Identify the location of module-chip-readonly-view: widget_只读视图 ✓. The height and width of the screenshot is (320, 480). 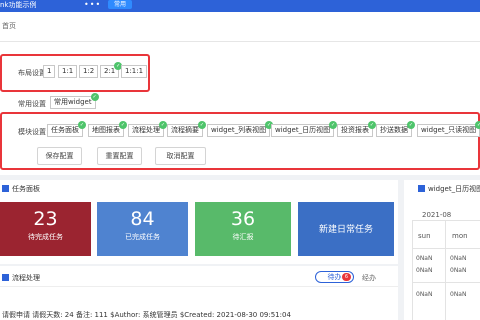
(448, 129).